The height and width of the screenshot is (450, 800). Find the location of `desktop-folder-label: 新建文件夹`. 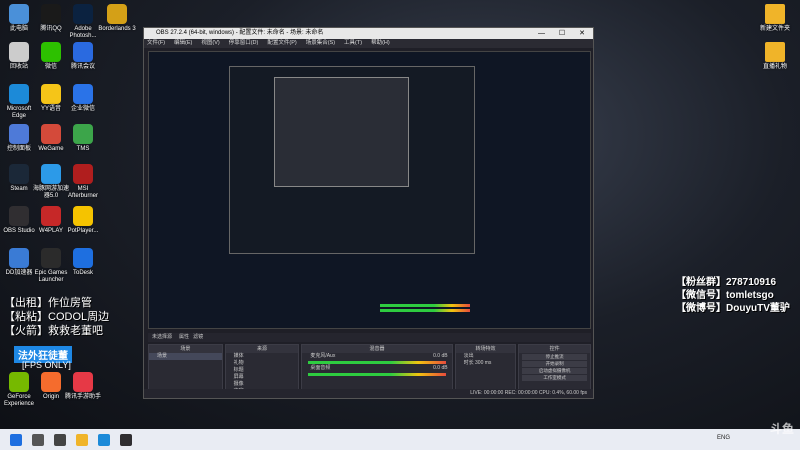

desktop-folder-label: 新建文件夹 is located at coordinates (774, 29).